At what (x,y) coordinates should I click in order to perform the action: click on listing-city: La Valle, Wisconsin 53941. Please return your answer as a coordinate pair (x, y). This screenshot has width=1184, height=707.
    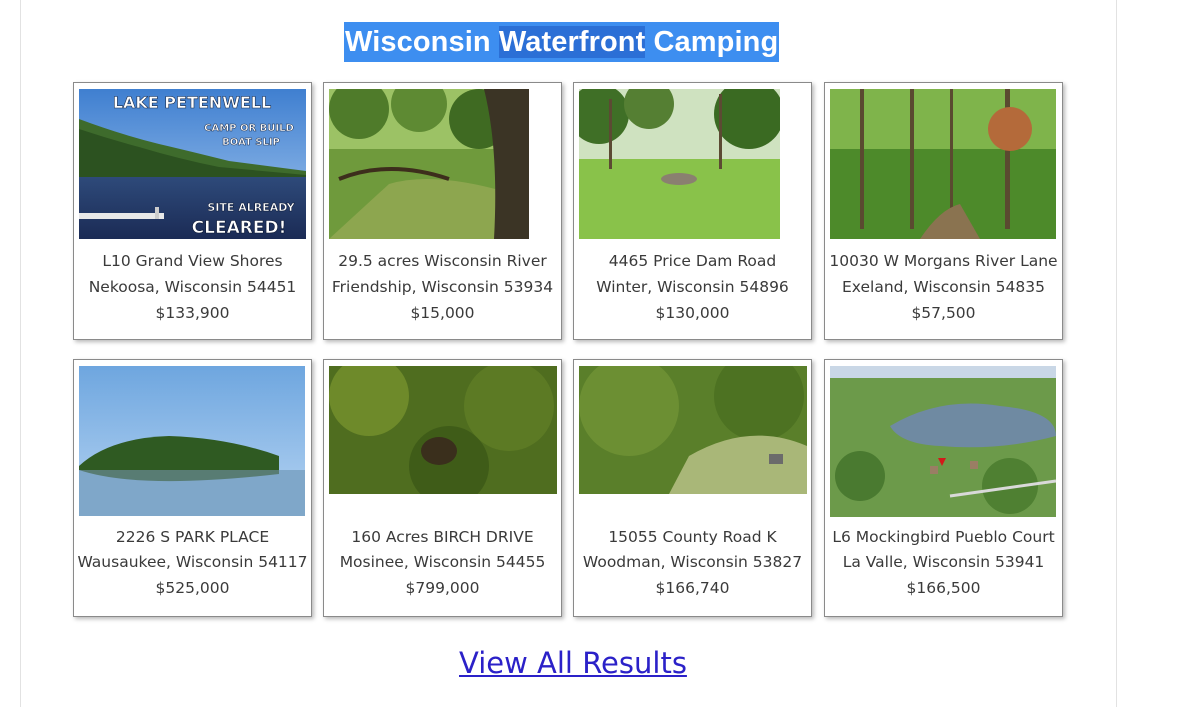
    Looking at the image, I should click on (943, 562).